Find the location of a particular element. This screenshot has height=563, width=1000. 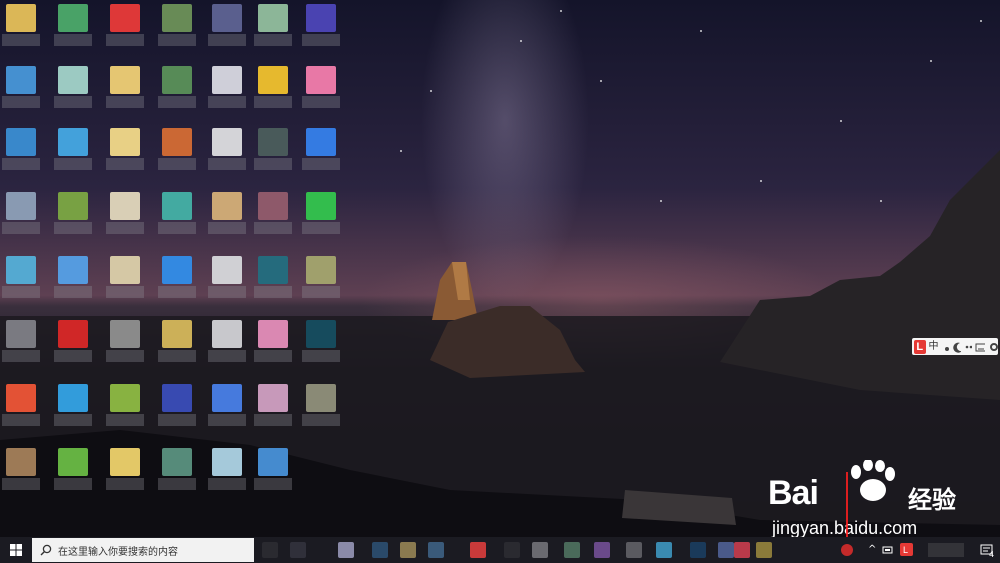

punctuation-icon is located at coordinates (946, 347).